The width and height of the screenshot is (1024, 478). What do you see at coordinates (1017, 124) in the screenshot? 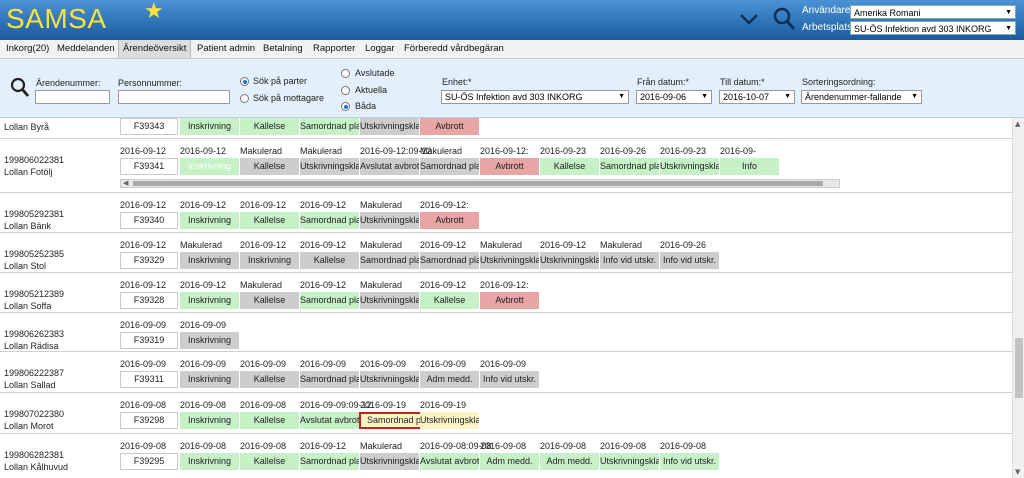
I see `scroll-up-icon: ▲` at bounding box center [1017, 124].